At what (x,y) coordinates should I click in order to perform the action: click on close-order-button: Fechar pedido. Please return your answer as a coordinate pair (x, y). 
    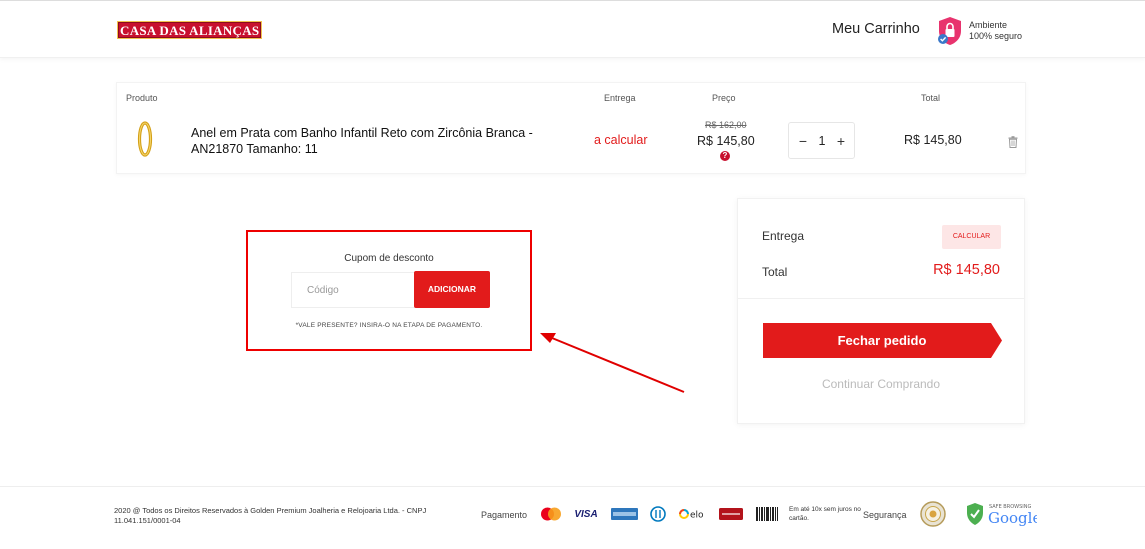
    Looking at the image, I should click on (883, 340).